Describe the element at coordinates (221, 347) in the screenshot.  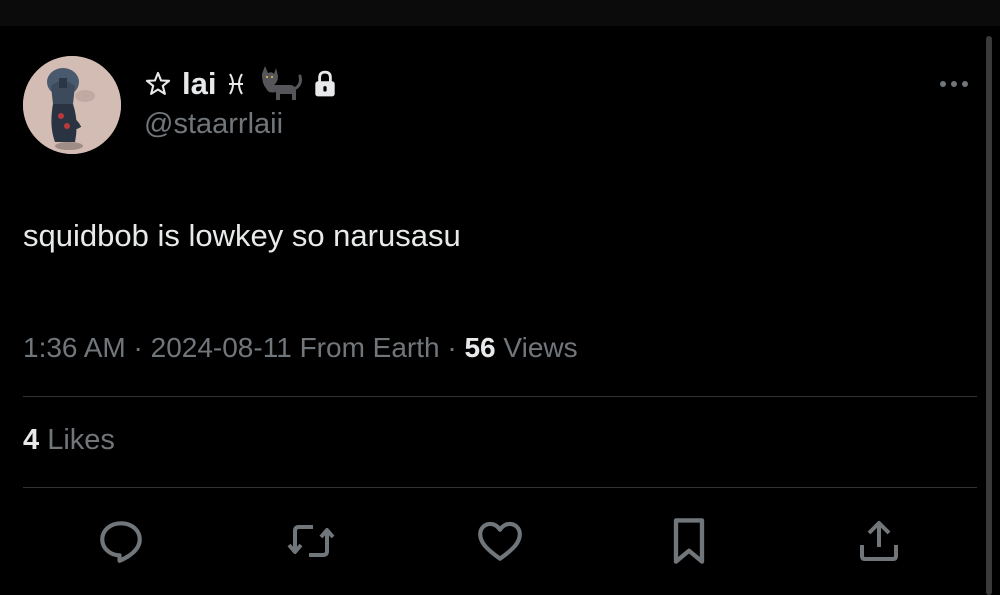
I see `tweet-date: 2024-08-11` at that location.